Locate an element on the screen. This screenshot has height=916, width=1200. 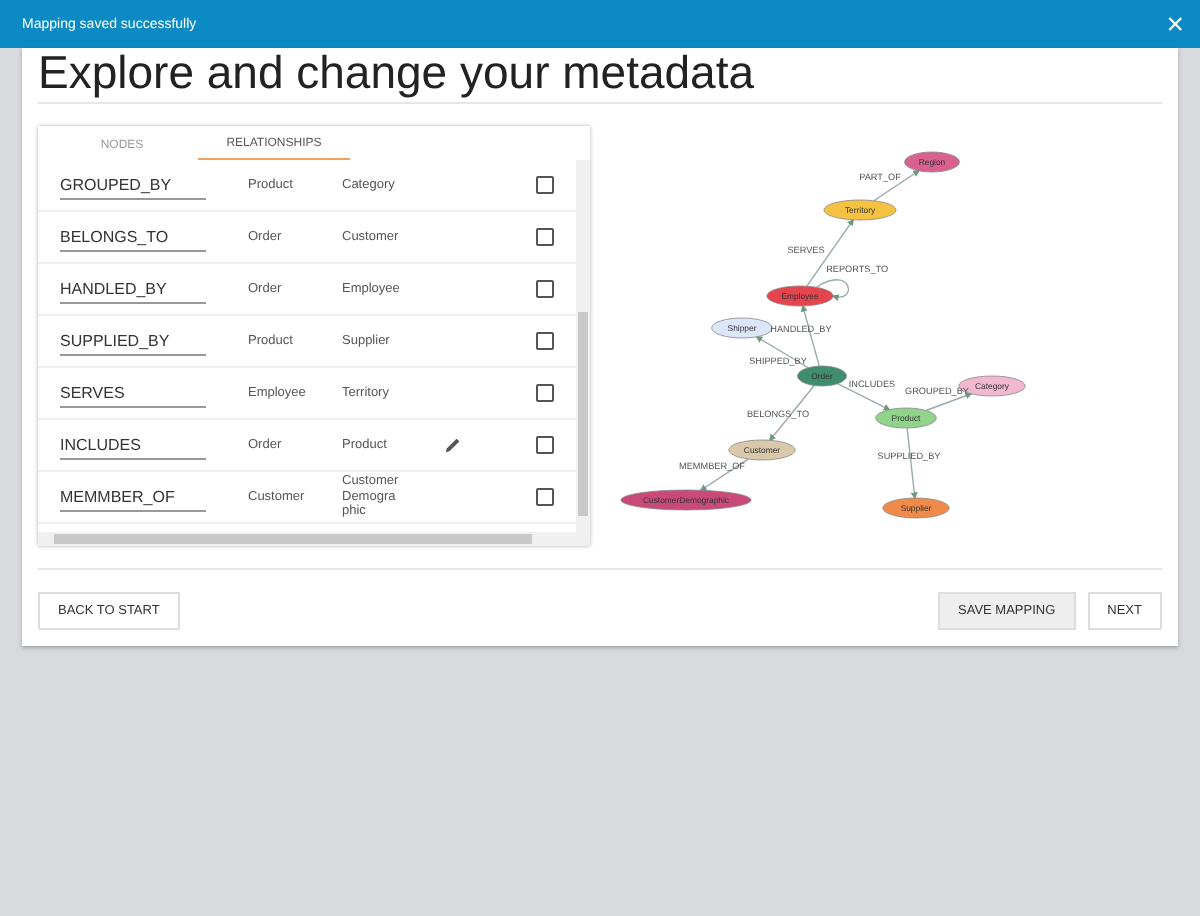
close-button: × is located at coordinates (1175, 24).